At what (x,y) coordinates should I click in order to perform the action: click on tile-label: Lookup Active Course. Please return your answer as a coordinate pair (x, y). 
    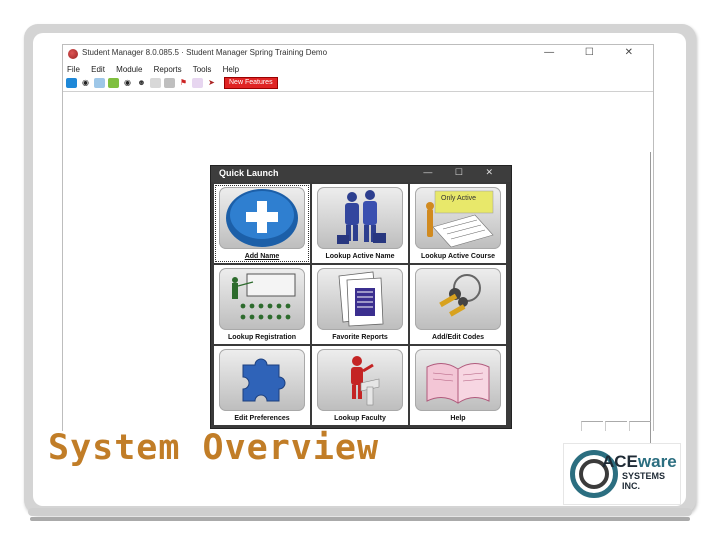
    Looking at the image, I should click on (458, 256).